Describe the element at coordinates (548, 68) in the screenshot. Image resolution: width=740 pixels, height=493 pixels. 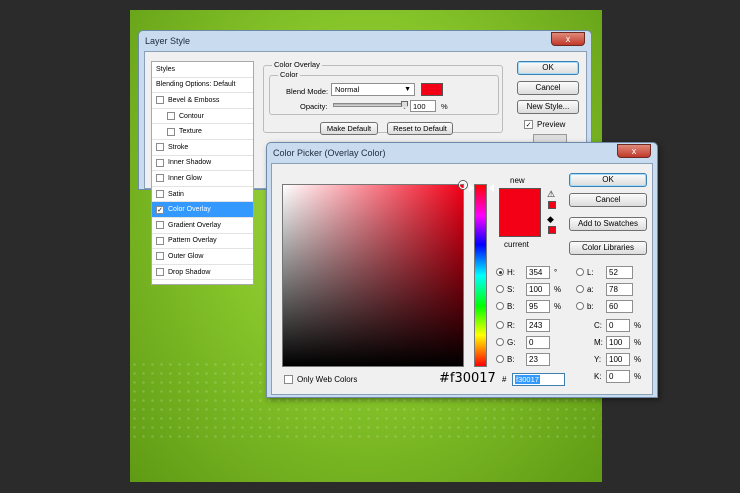
I see `ok-button: OK` at that location.